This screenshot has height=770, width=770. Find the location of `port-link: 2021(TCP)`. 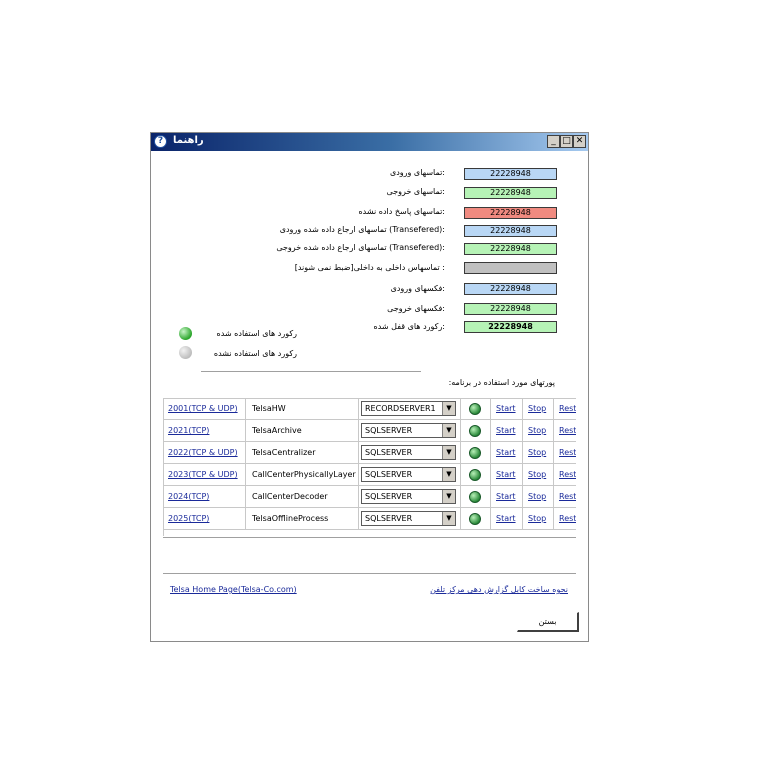

port-link: 2021(TCP) is located at coordinates (188, 430).